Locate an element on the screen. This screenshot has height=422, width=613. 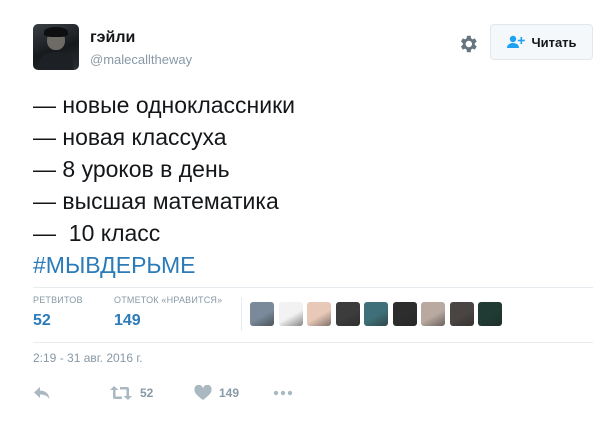
more-icon is located at coordinates (283, 393).